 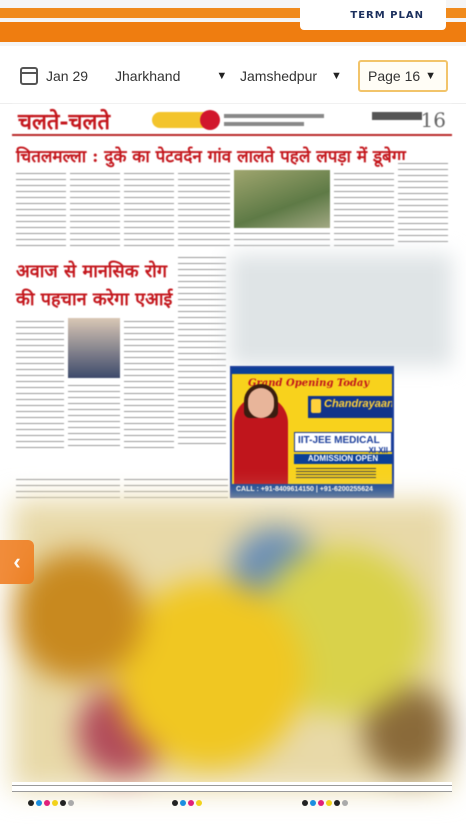 I want to click on ad-contact: CALL : +91-8409614150 | +91-6200255624, so click(x=312, y=490).